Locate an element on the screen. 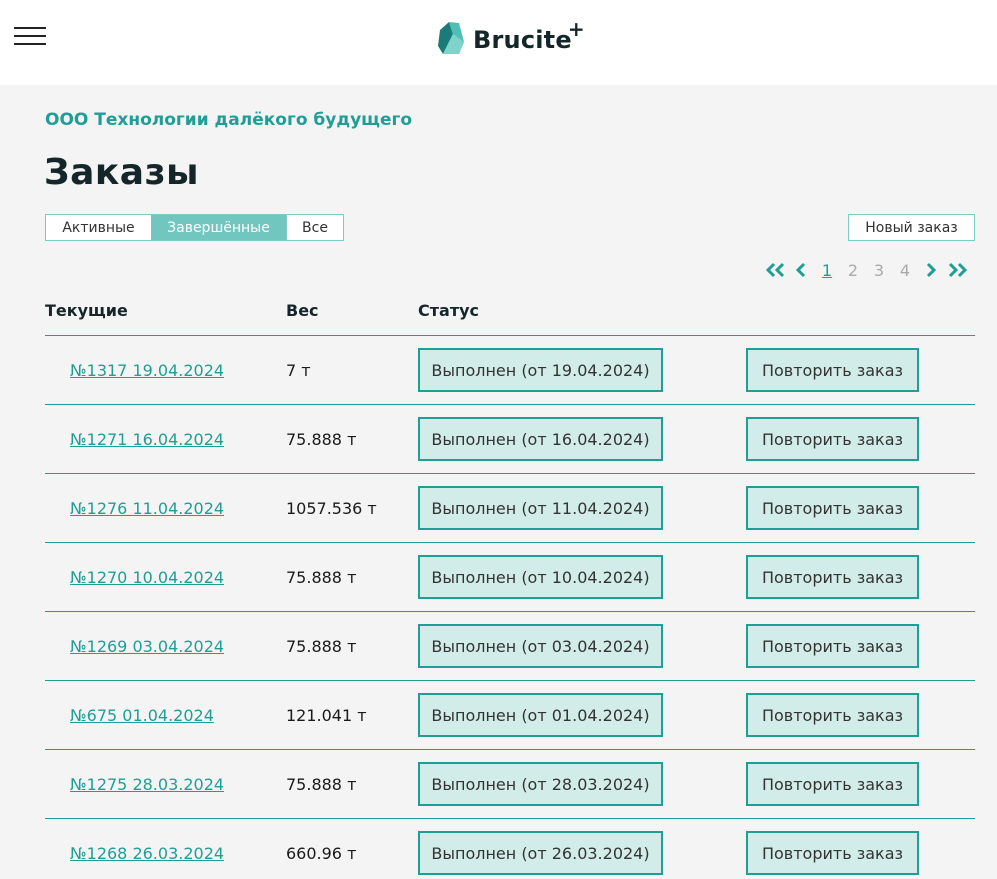 The height and width of the screenshot is (879, 997). page-title: Заказы is located at coordinates (122, 172).